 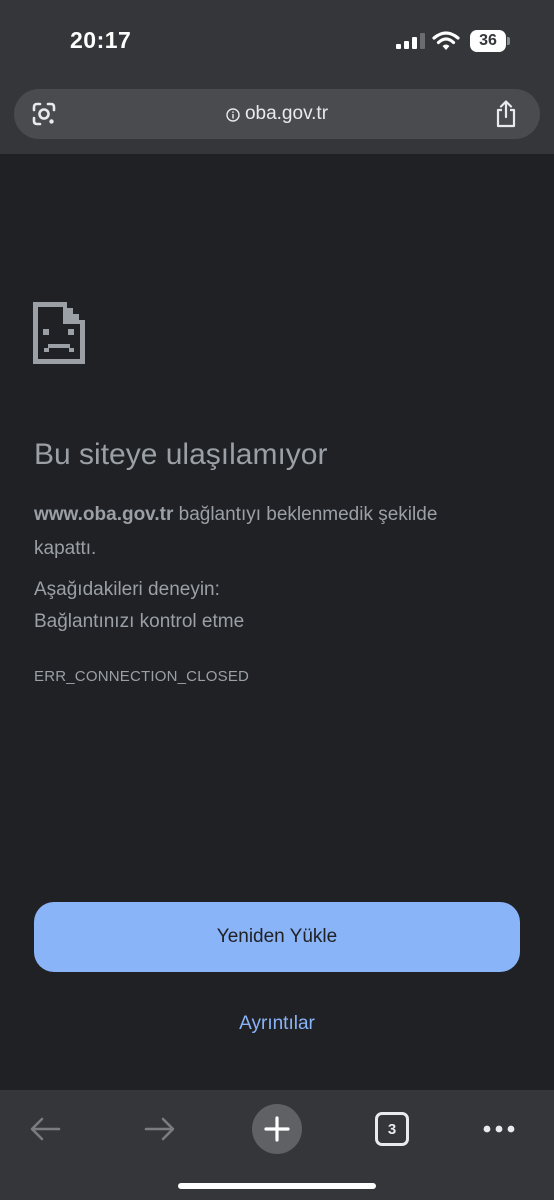 What do you see at coordinates (181, 454) in the screenshot?
I see `error-title: Bu siteye ulaşılamıyor` at bounding box center [181, 454].